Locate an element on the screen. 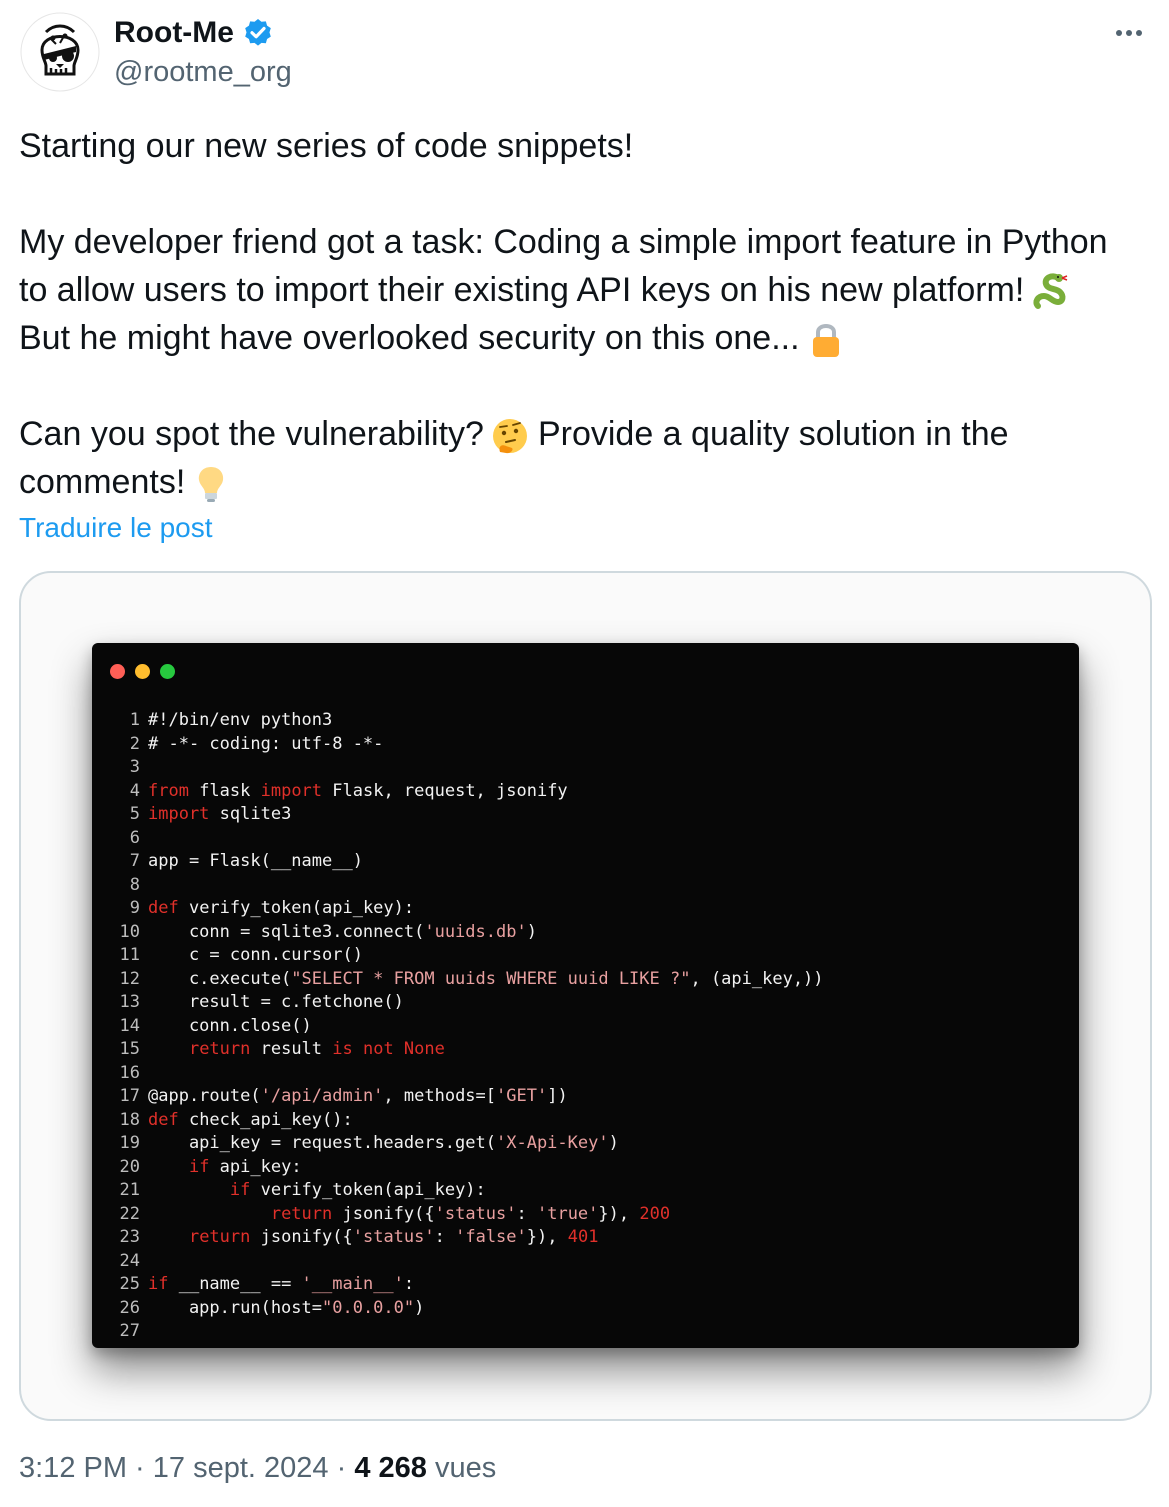 The width and height of the screenshot is (1169, 1507). line-number: 17 is located at coordinates (129, 1096).